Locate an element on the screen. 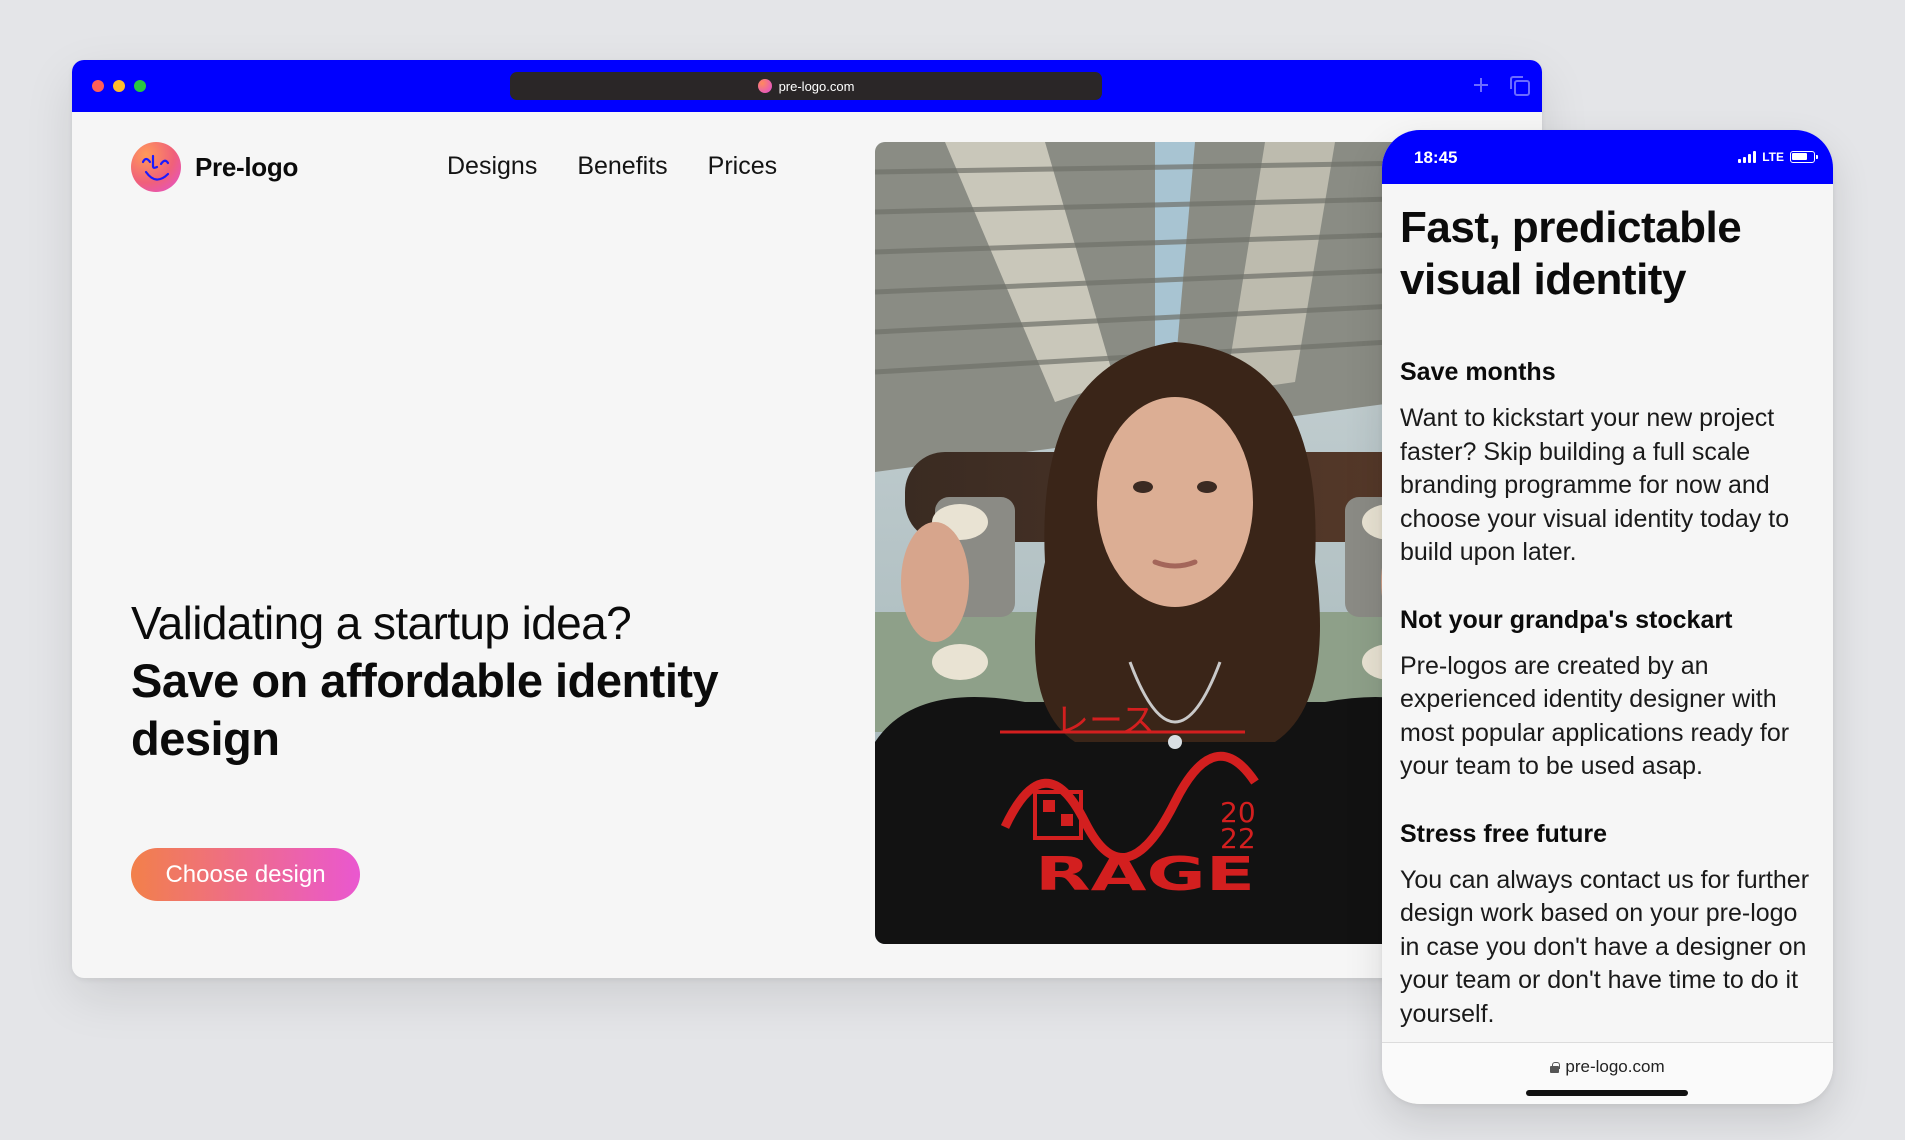  site-logo: Pre-logo is located at coordinates (214, 167).